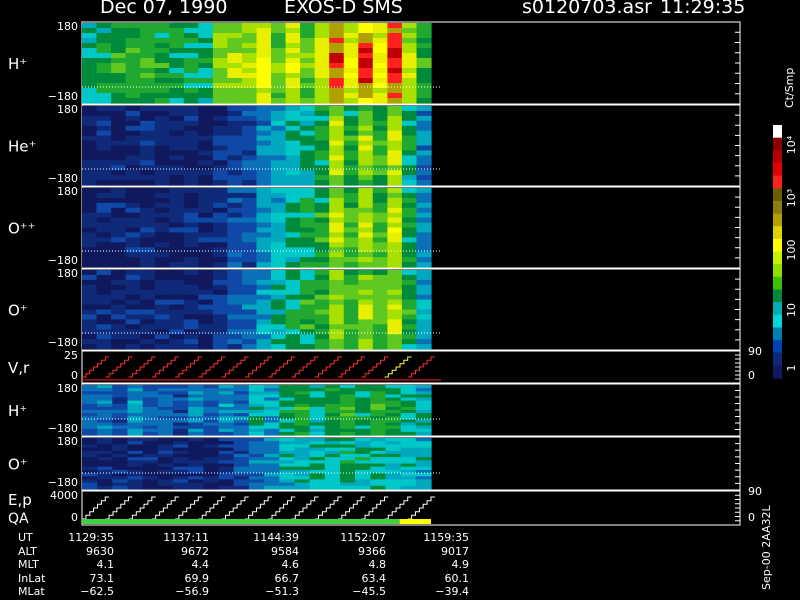  What do you see at coordinates (67, 109) in the screenshot?
I see `y-tick-label: 180` at bounding box center [67, 109].